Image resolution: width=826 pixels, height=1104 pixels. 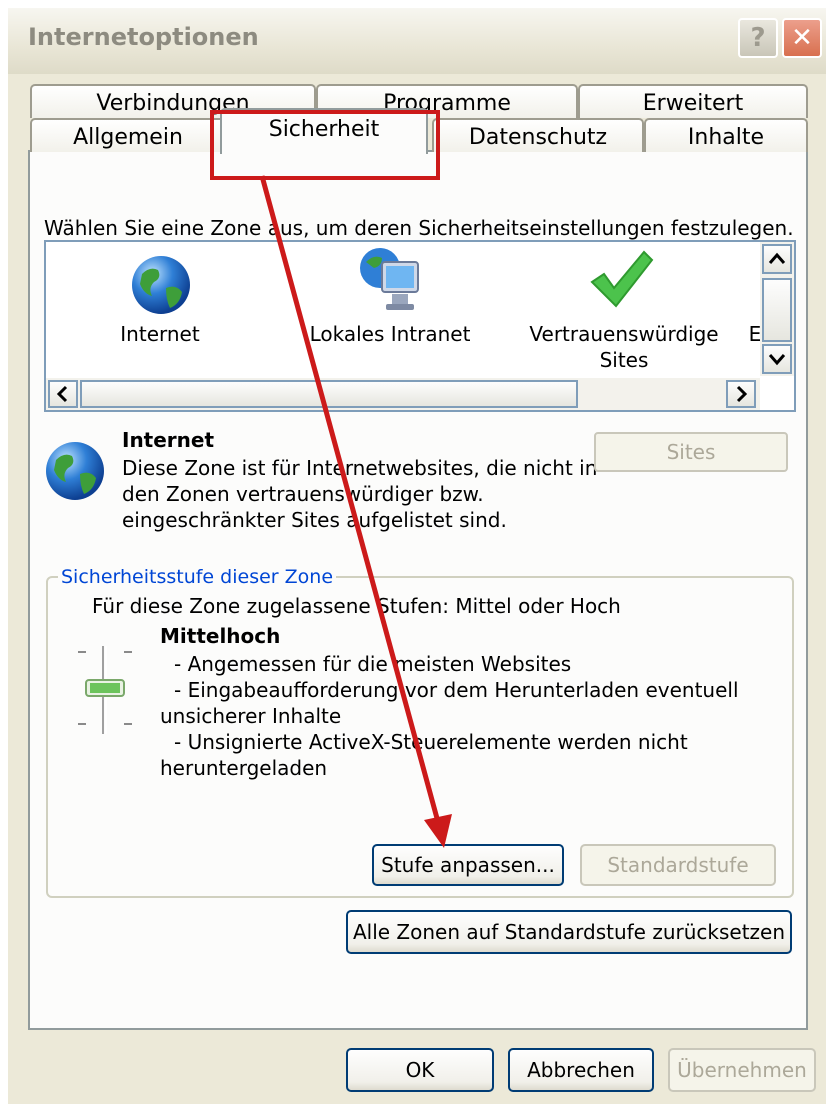 I want to click on help-button: ?, so click(x=758, y=38).